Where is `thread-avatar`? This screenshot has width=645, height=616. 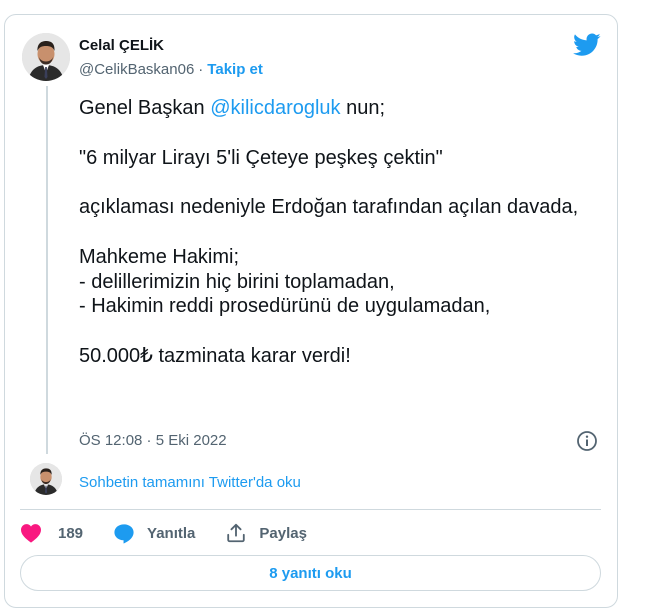
thread-avatar is located at coordinates (46, 479).